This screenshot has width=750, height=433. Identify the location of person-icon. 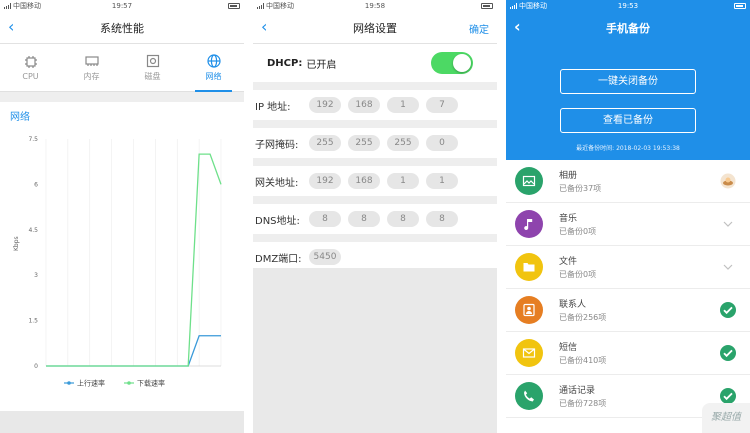
(529, 310).